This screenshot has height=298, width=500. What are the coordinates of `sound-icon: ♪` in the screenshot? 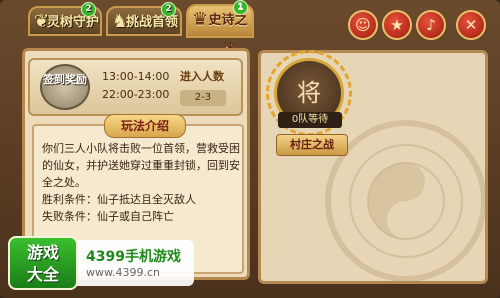 It's located at (431, 25).